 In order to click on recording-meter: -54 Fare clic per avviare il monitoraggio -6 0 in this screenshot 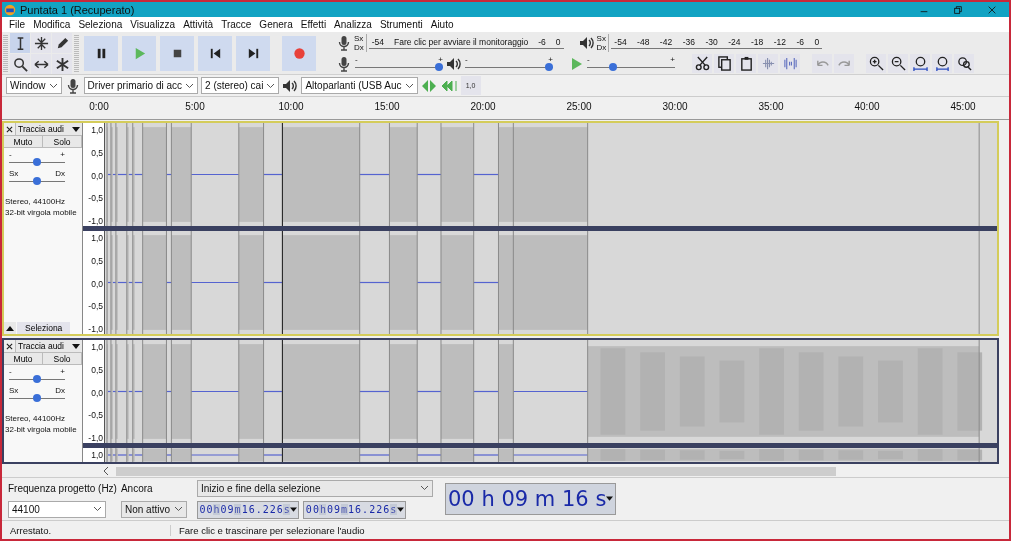, I will do `click(466, 42)`.